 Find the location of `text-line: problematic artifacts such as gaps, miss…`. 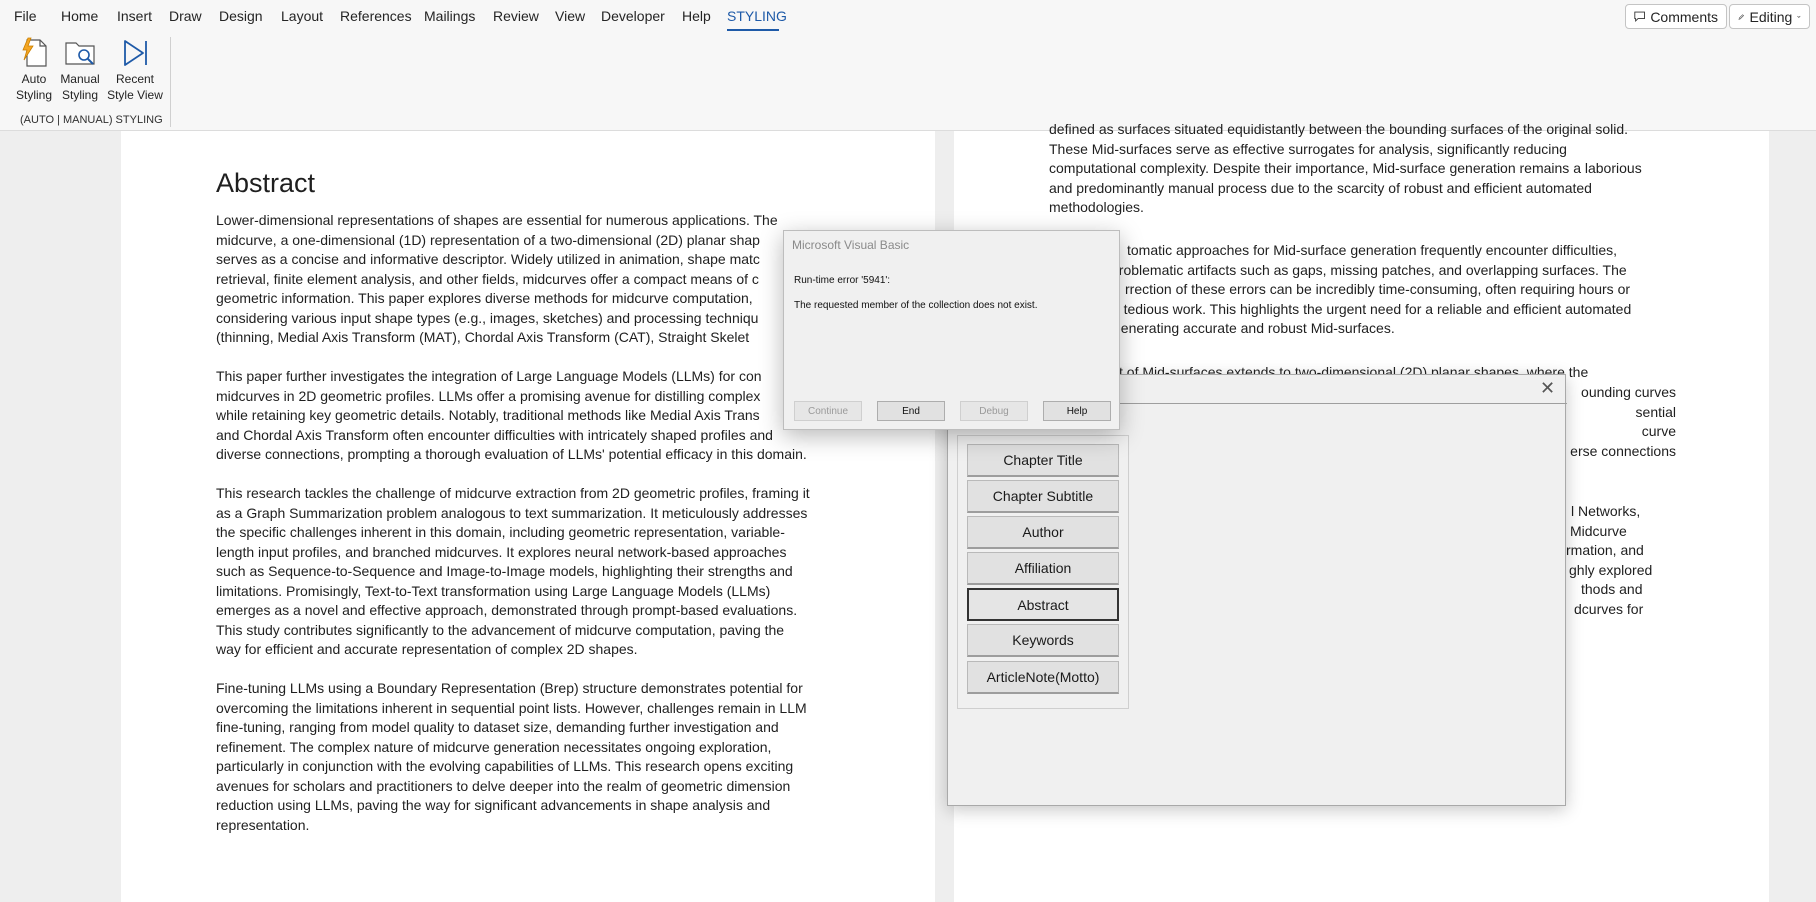

text-line: problematic artifacts such as gaps, miss… is located at coordinates (1369, 269).